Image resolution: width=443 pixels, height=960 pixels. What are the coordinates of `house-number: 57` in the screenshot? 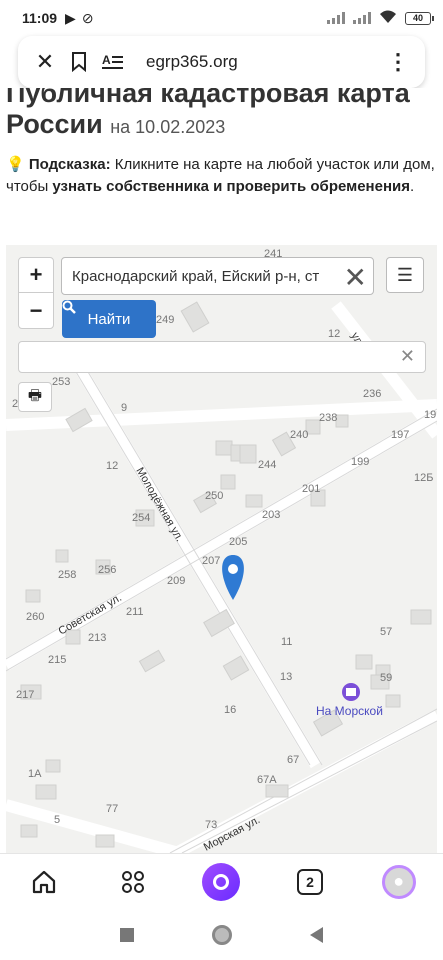 It's located at (386, 632).